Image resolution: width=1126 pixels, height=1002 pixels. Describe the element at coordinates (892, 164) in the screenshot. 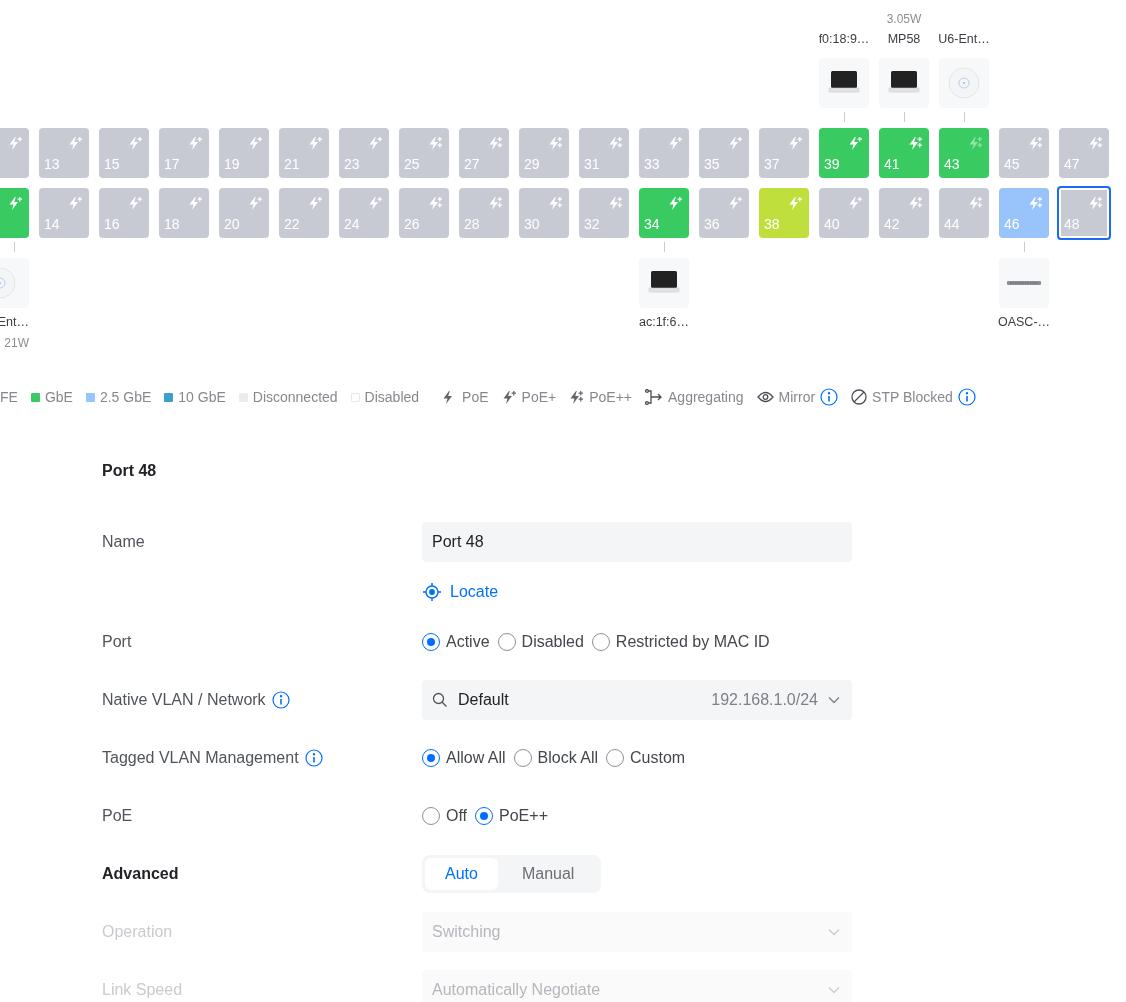

I see `port-number: 41` at that location.